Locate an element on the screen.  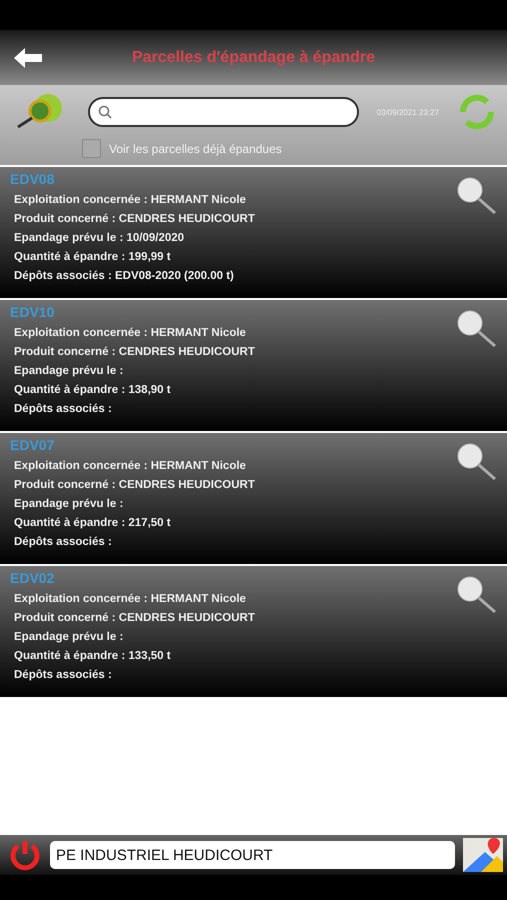
parcel-code: EDV02 is located at coordinates (33, 578).